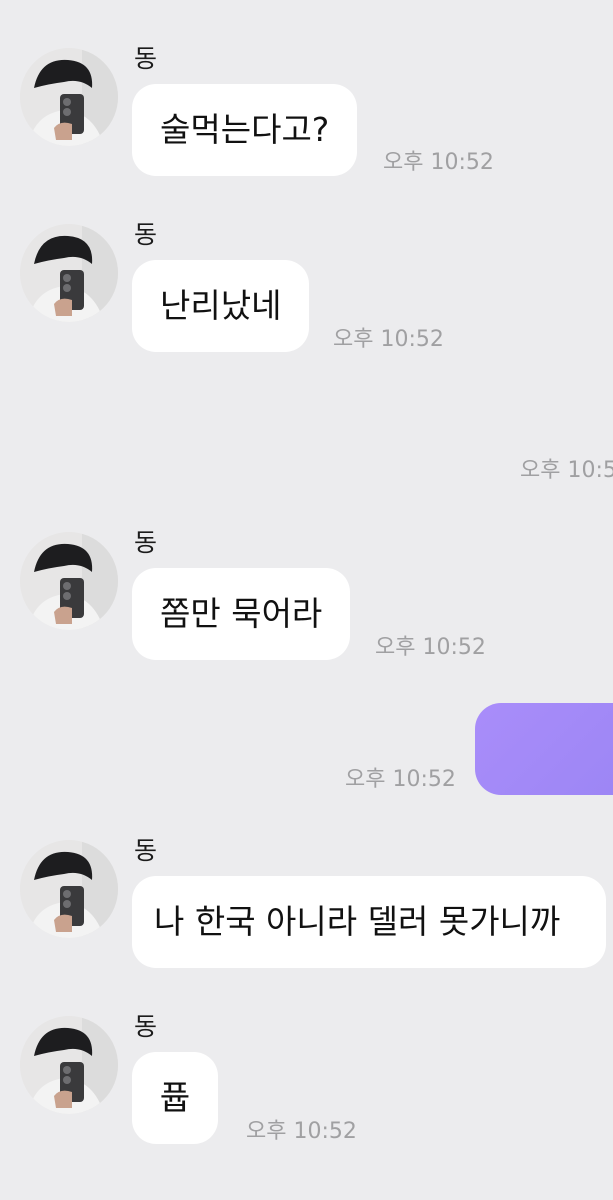 The width and height of the screenshot is (613, 1200). I want to click on message-bubble: 술먹는다고?, so click(245, 130).